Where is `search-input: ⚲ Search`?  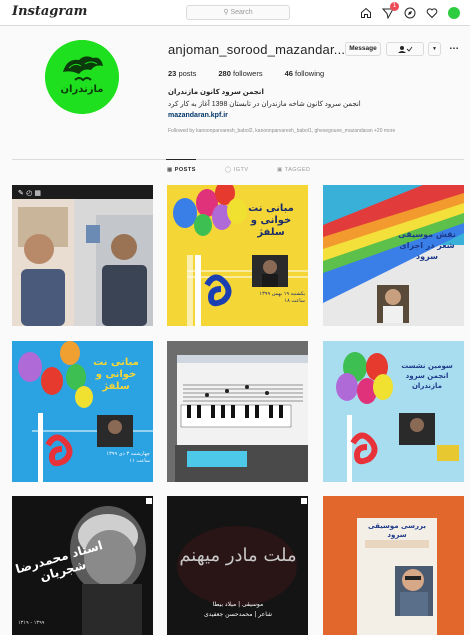
search-input: ⚲ Search is located at coordinates (238, 12).